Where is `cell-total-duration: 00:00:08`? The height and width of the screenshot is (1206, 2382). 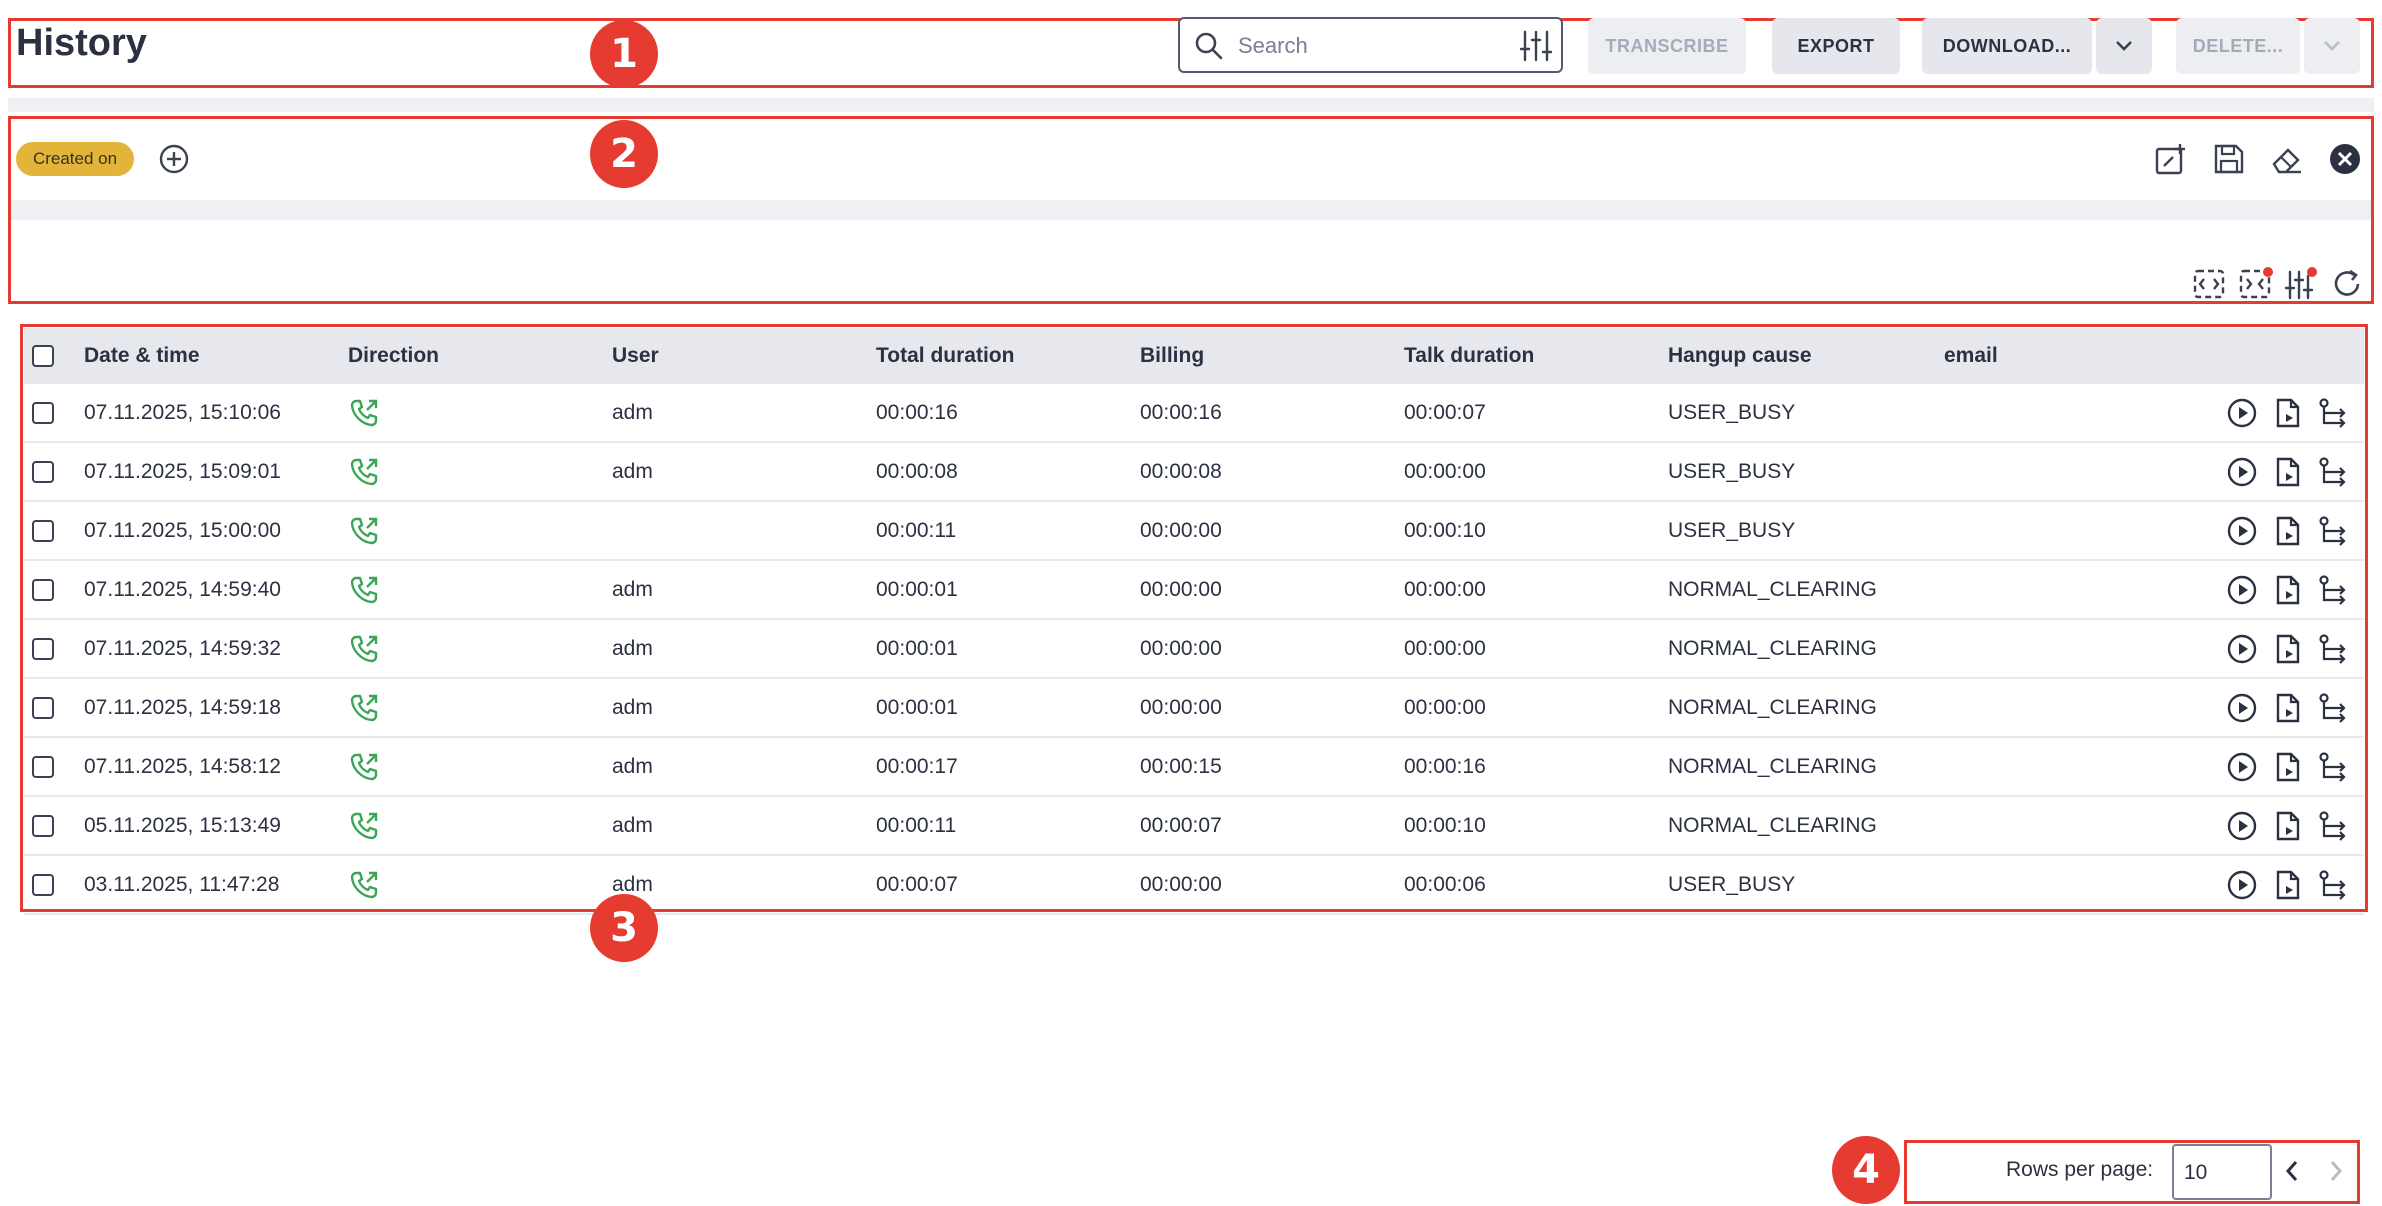
cell-total-duration: 00:00:08 is located at coordinates (1008, 472).